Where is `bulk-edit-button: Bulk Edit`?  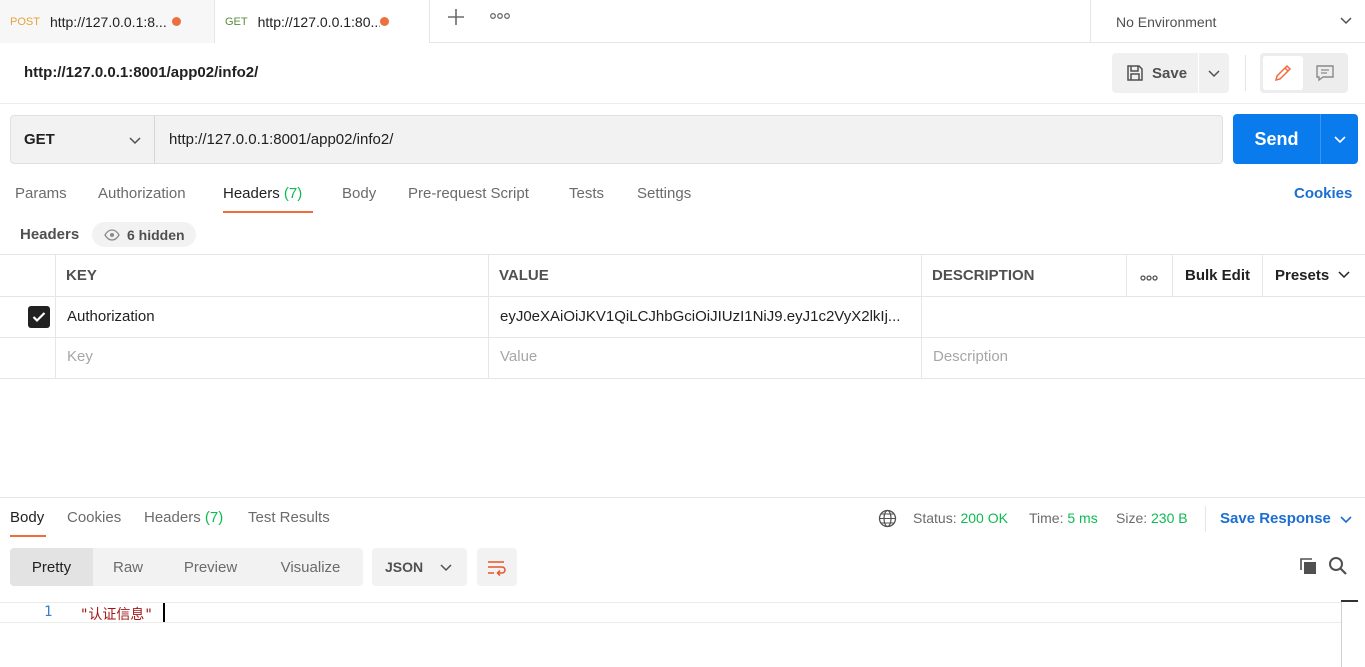
bulk-edit-button: Bulk Edit is located at coordinates (1217, 275).